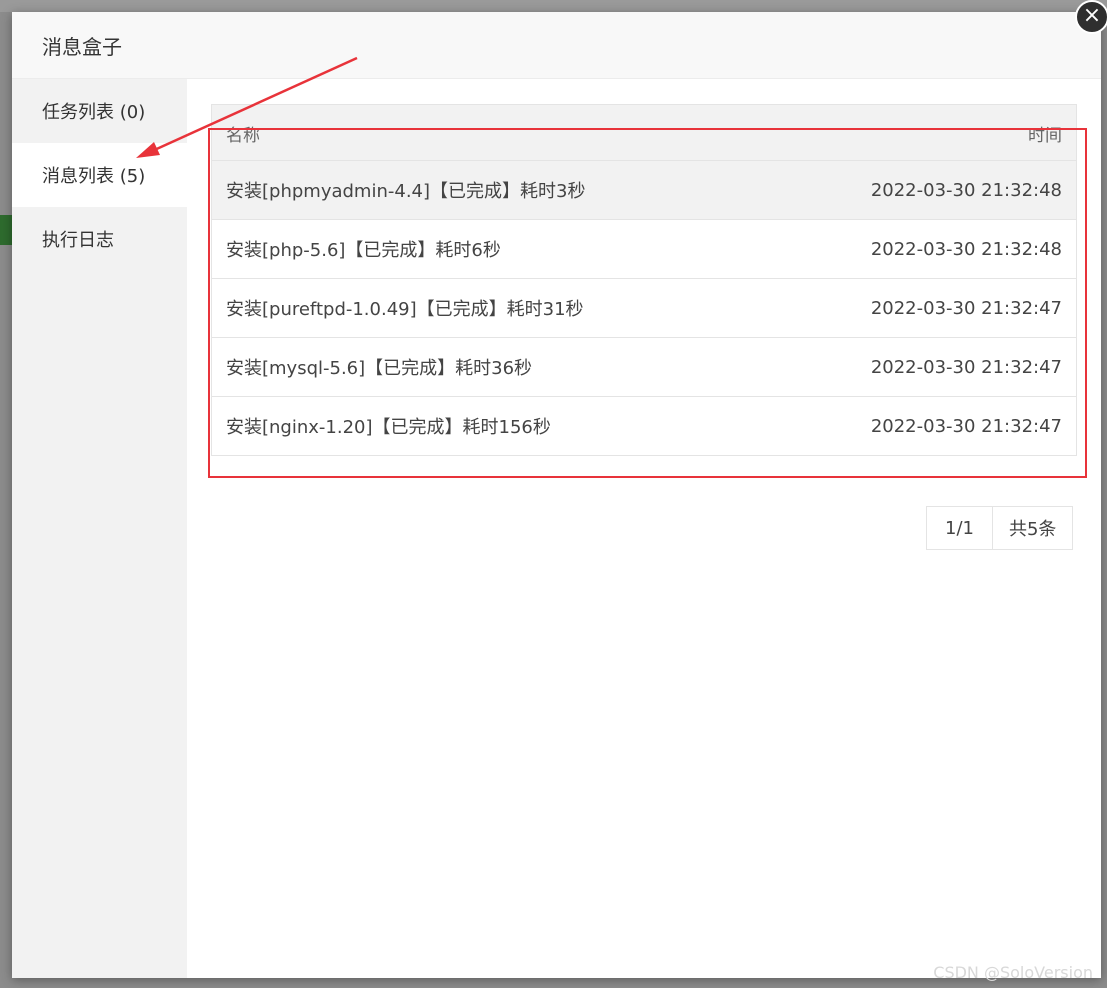  Describe the element at coordinates (363, 250) in the screenshot. I see `row-name: 安装[php-5.6]【已完成】耗时6秒` at that location.